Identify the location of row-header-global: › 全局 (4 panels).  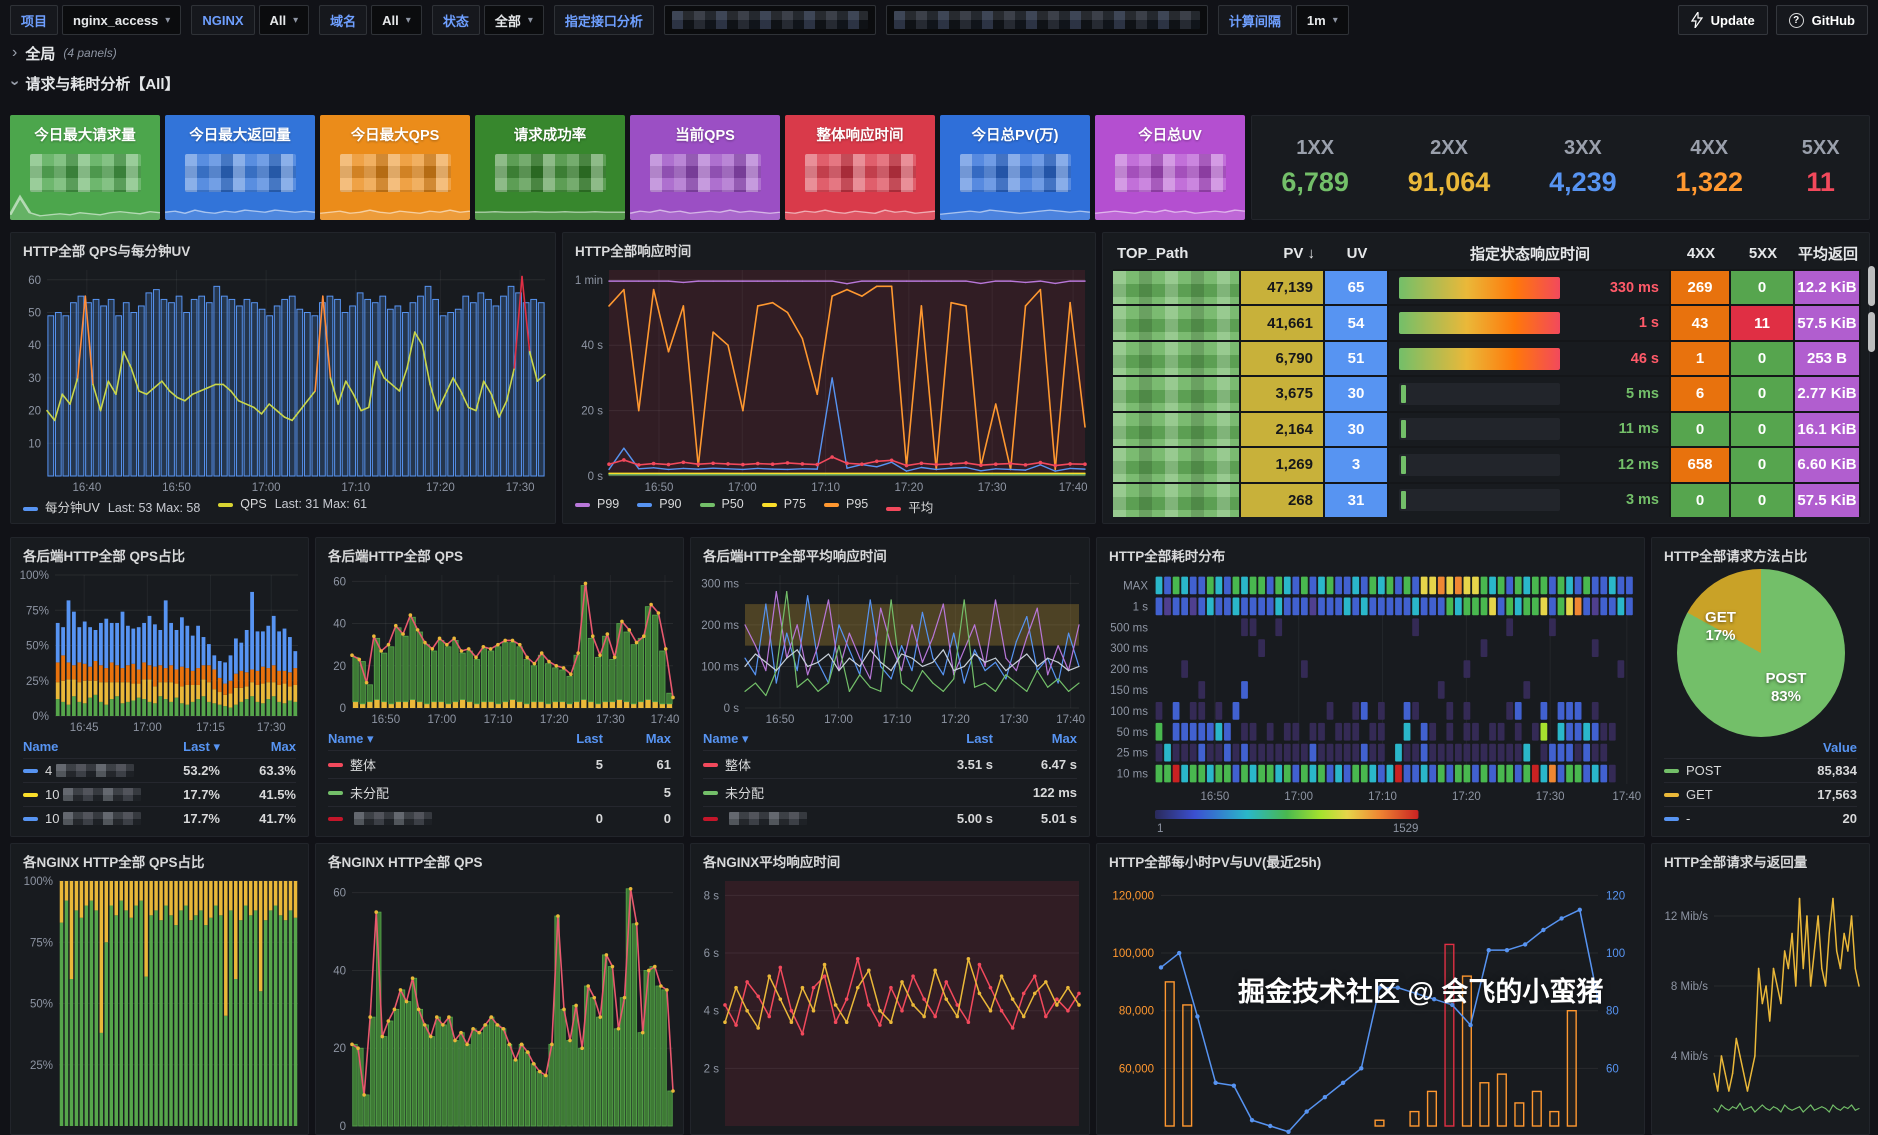
(939, 53).